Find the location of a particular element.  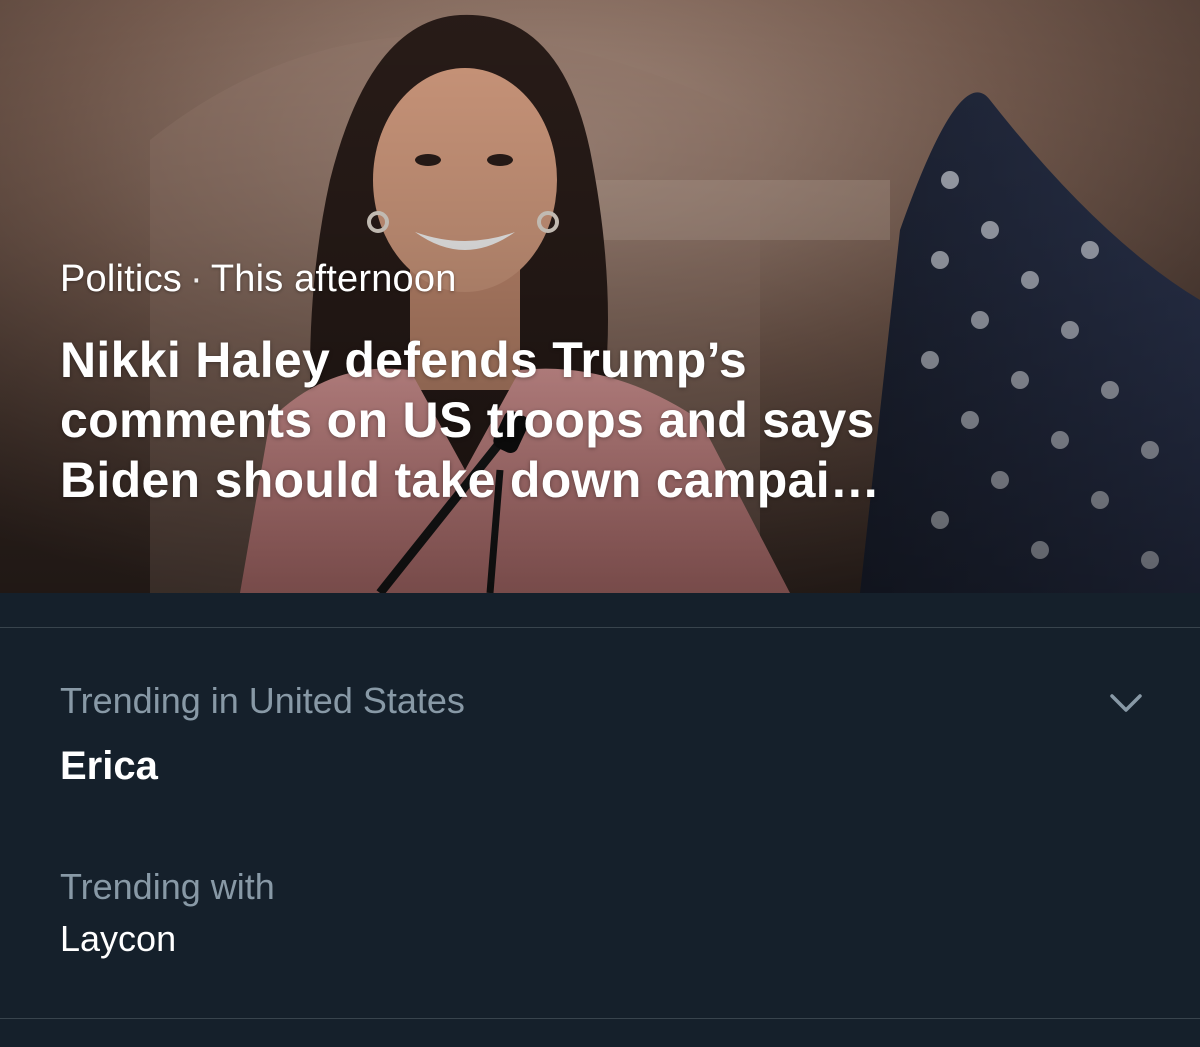

trending-with-label: Trending with is located at coordinates (167, 886).